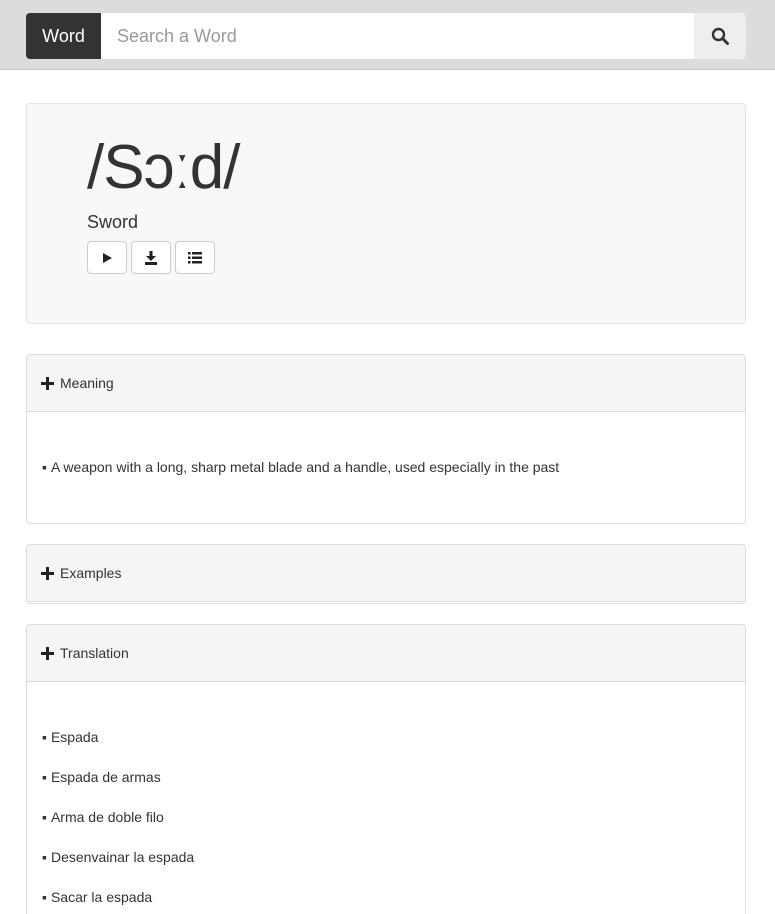 This screenshot has width=775, height=914. What do you see at coordinates (386, 737) in the screenshot?
I see `translation-item: ▪ Espada` at bounding box center [386, 737].